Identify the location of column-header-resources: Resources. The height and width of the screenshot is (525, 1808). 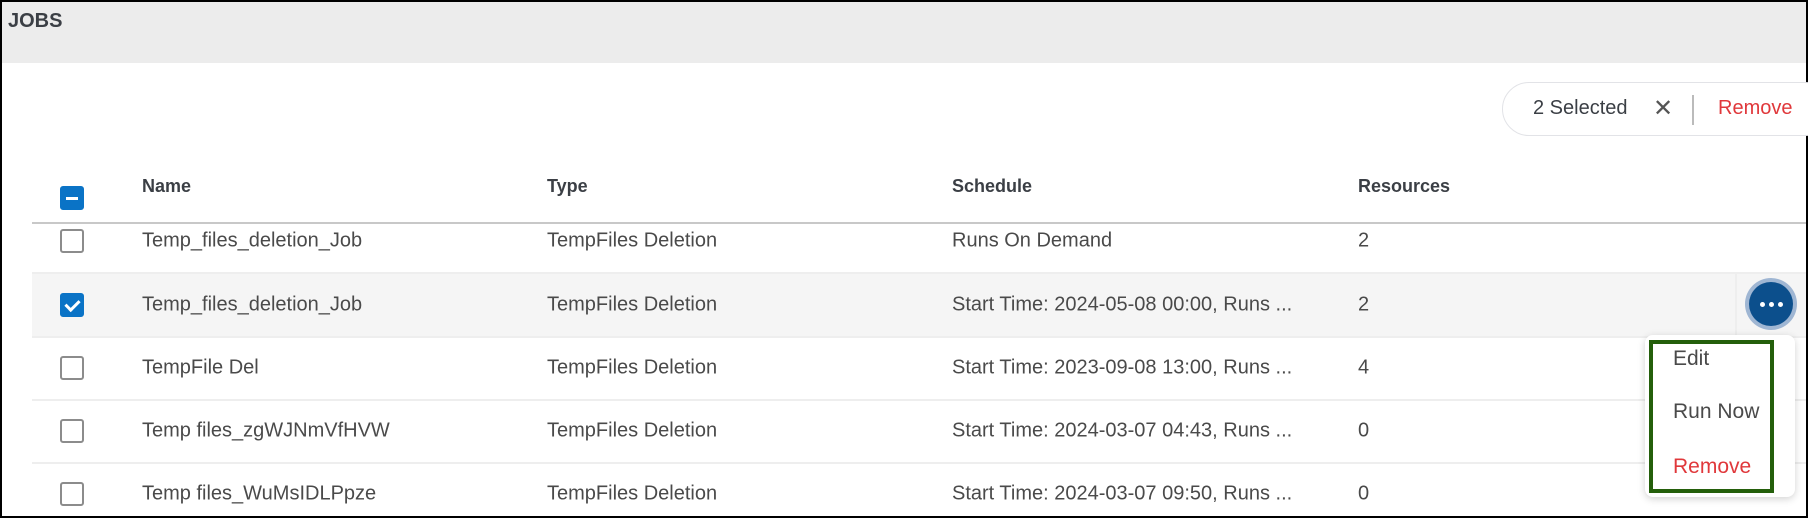
(1404, 186).